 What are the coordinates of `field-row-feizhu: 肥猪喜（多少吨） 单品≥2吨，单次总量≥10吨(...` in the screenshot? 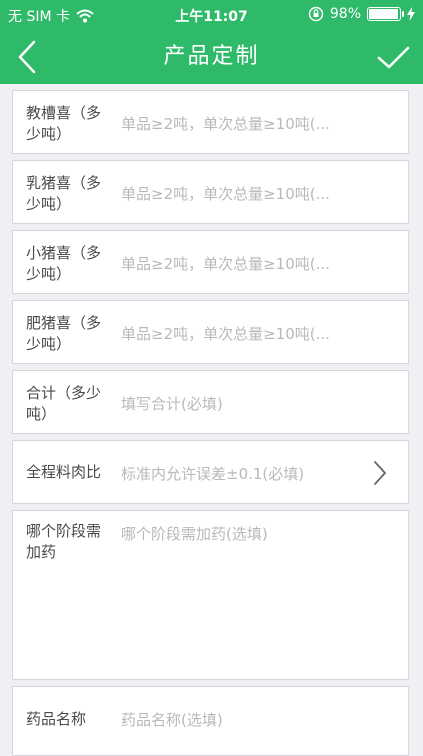 It's located at (210, 332).